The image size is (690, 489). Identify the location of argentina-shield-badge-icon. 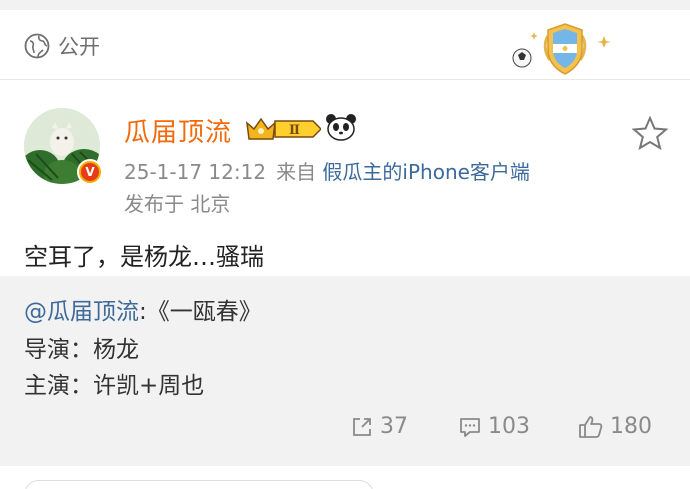
(561, 49).